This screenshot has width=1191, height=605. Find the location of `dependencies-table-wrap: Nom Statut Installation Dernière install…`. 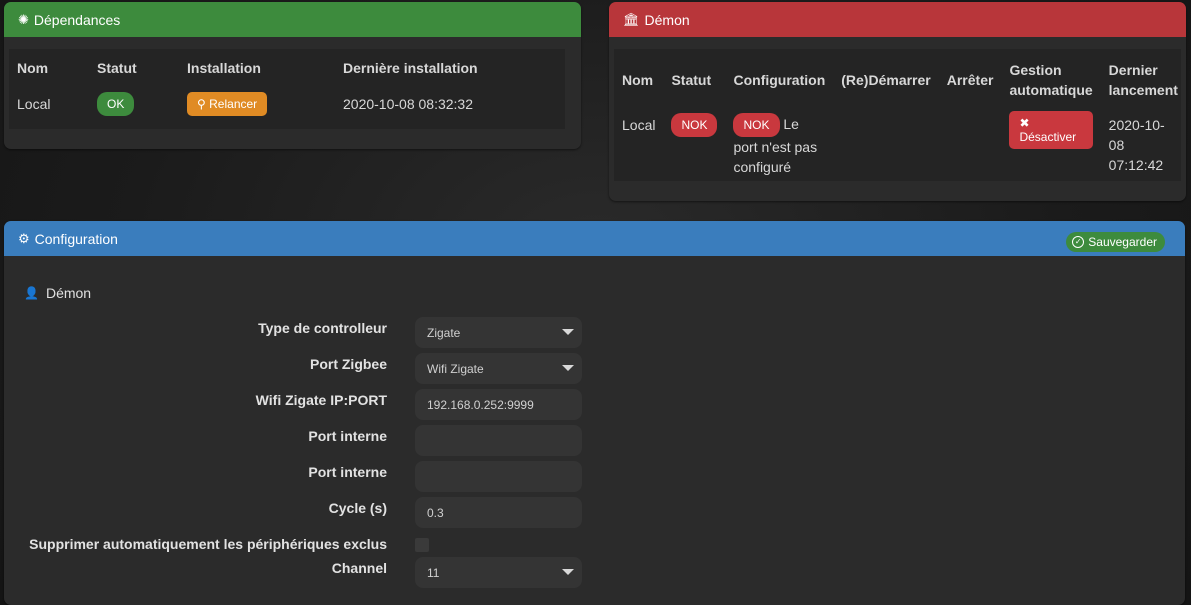

dependencies-table-wrap: Nom Statut Installation Dernière install… is located at coordinates (287, 89).